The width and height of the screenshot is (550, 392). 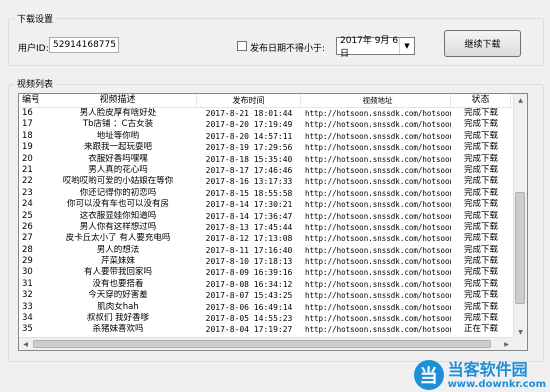 I want to click on date-picker-value: 2017年 9月 6日, so click(x=369, y=47).